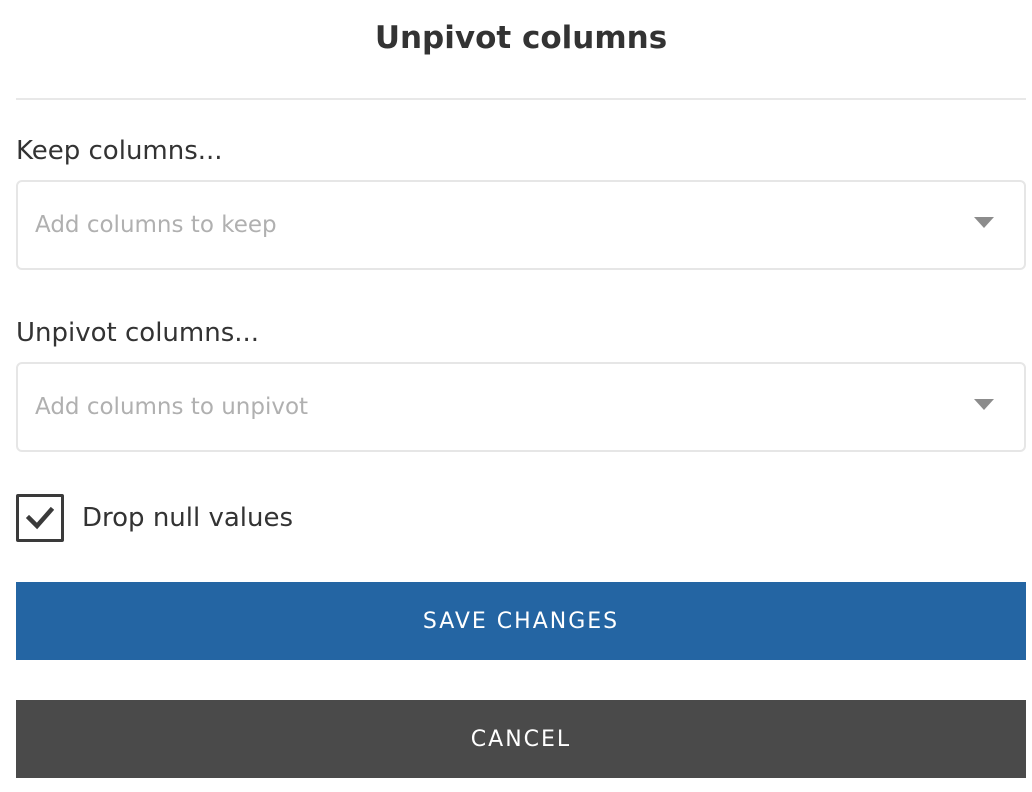 The width and height of the screenshot is (1032, 792). I want to click on title-divider, so click(521, 99).